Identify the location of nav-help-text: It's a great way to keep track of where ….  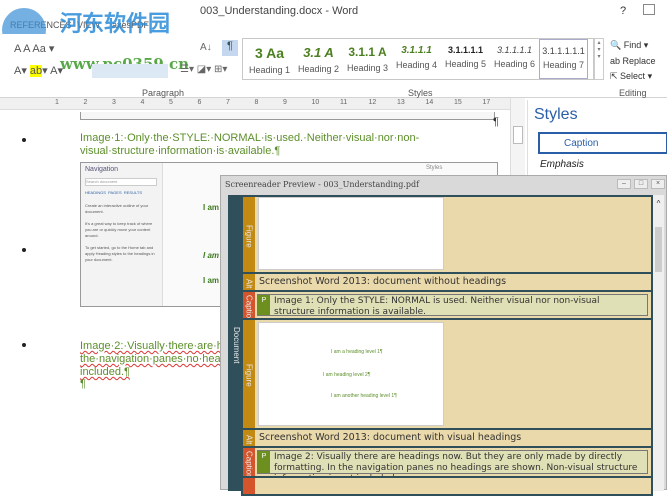
(119, 229).